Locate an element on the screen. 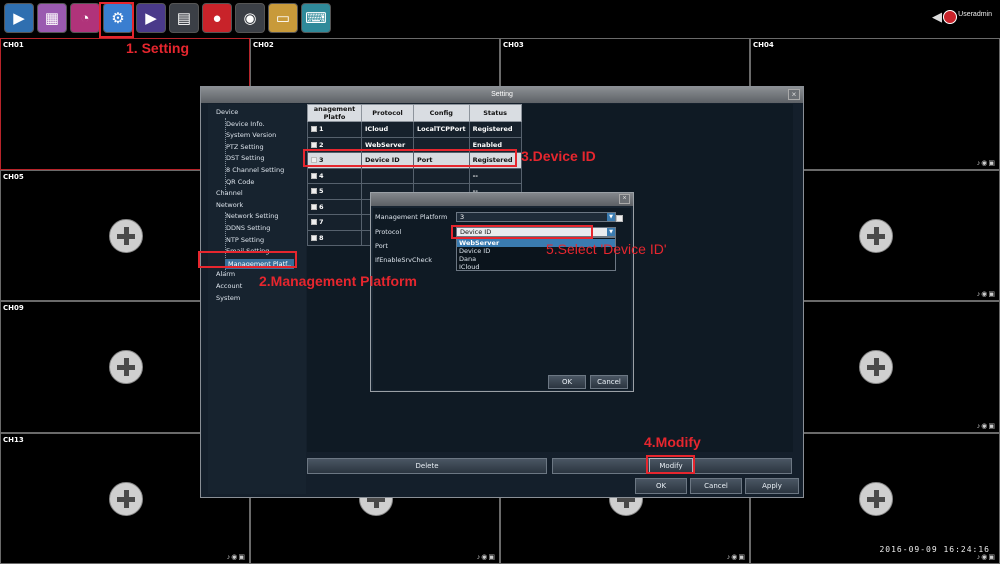 The height and width of the screenshot is (564, 1000). protocol-cell: ICloud is located at coordinates (387, 129).